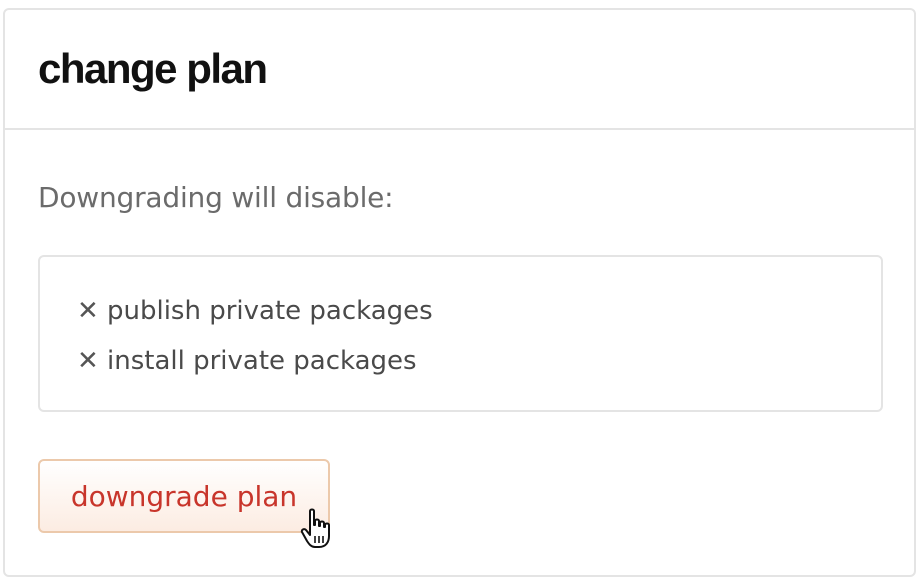  Describe the element at coordinates (153, 68) in the screenshot. I see `page-title: change plan` at that location.